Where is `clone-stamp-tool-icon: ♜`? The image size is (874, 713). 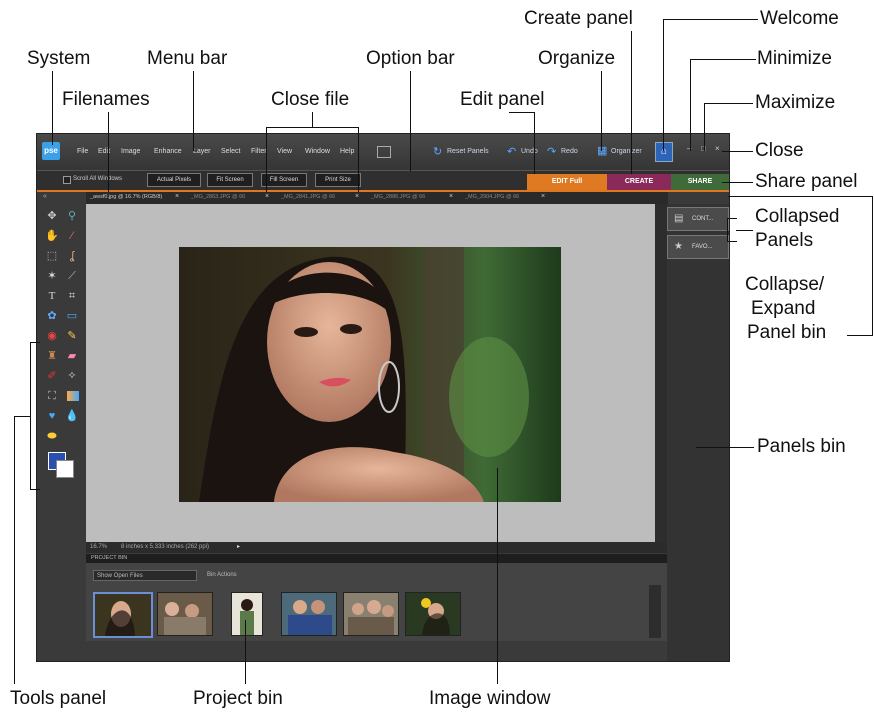 clone-stamp-tool-icon: ♜ is located at coordinates (52, 356).